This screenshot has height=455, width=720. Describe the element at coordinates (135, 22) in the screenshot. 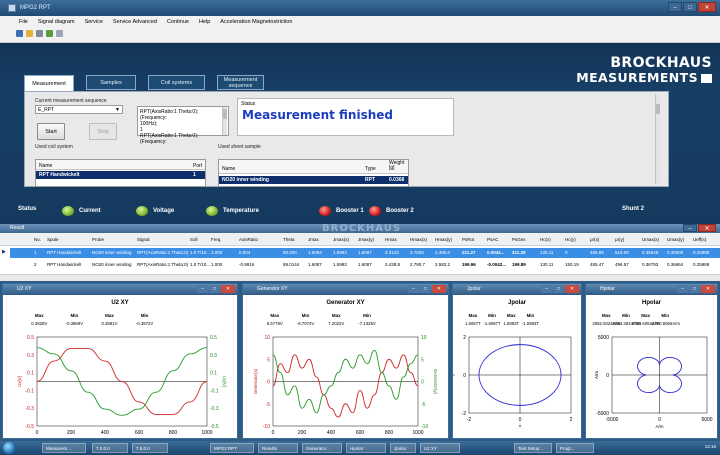

I see `menu-service-advanced: Service Advanced` at that location.